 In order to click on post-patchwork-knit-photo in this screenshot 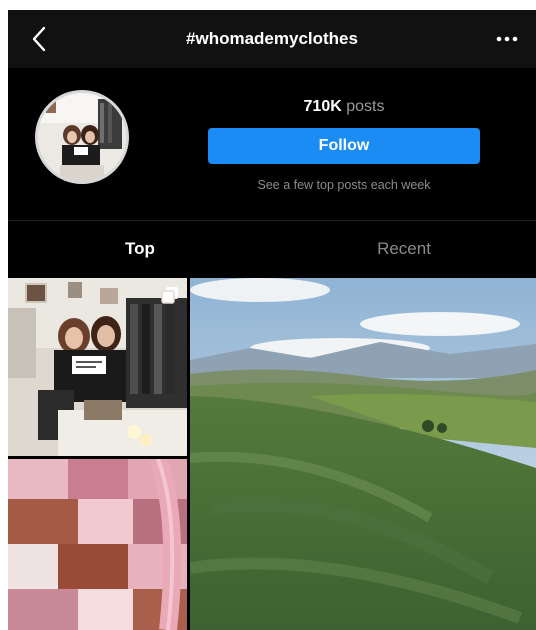, I will do `click(97, 544)`.